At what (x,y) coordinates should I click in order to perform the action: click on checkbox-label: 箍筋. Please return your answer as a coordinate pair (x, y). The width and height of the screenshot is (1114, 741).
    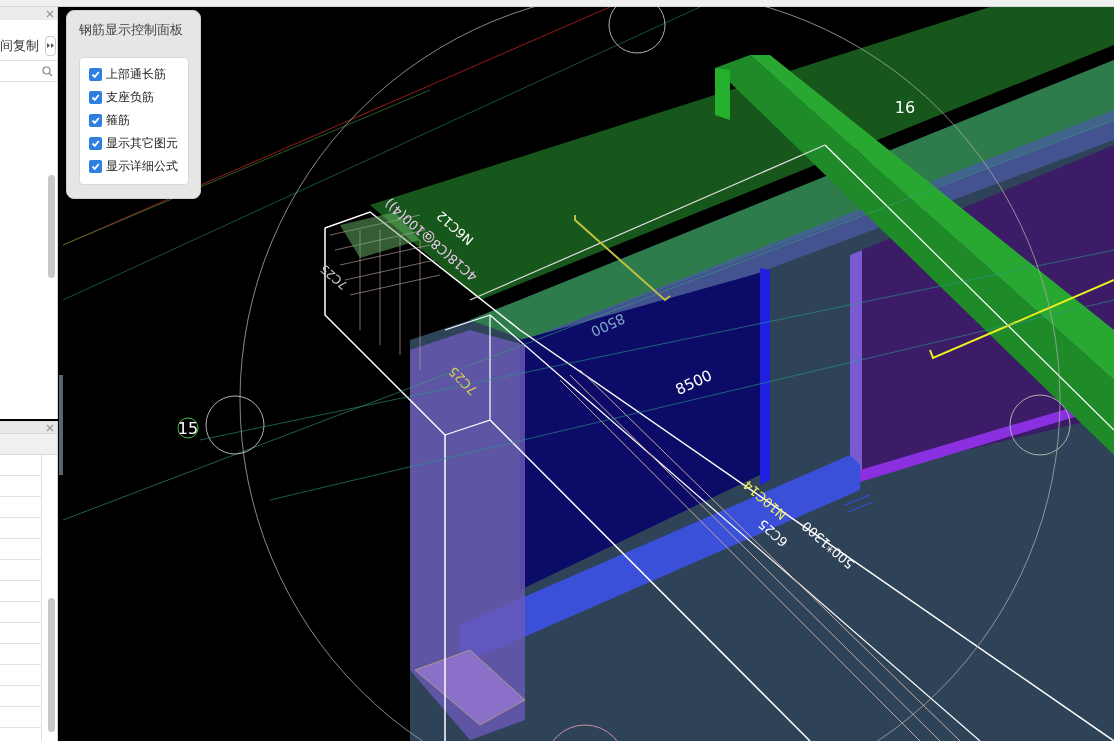
    Looking at the image, I should click on (118, 120).